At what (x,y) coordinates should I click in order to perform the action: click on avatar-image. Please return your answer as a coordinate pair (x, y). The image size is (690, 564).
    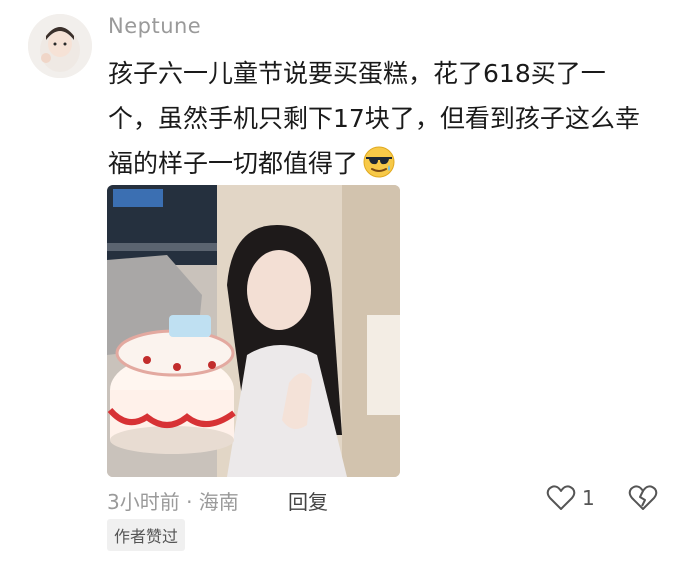
    Looking at the image, I should click on (60, 46).